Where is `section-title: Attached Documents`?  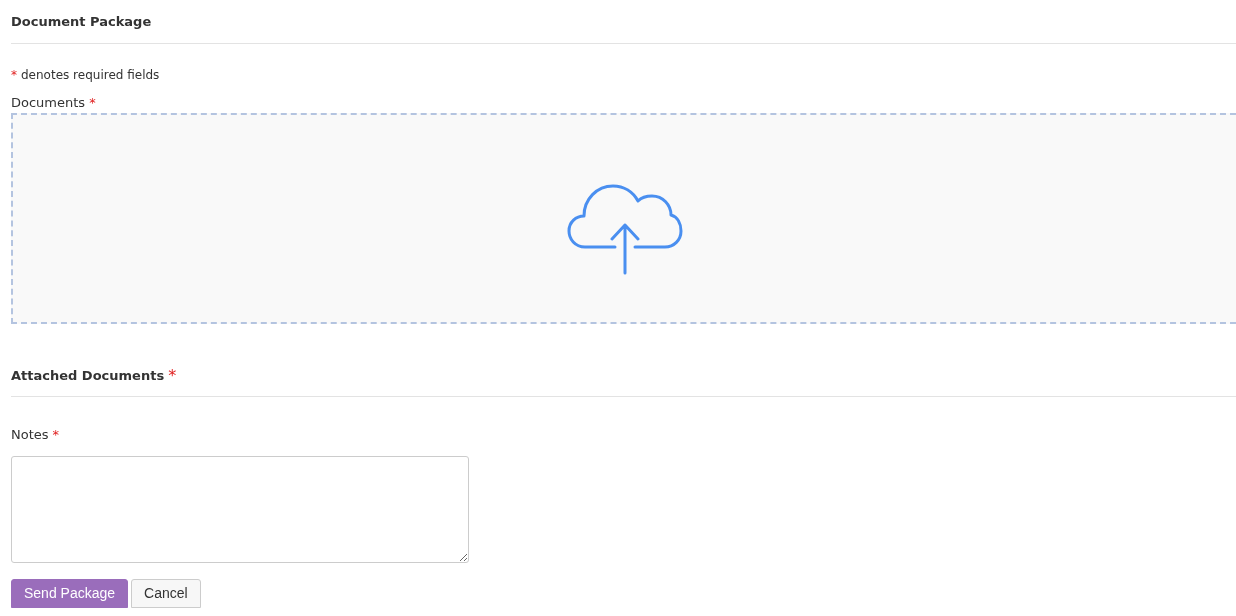
section-title: Attached Documents is located at coordinates (88, 376).